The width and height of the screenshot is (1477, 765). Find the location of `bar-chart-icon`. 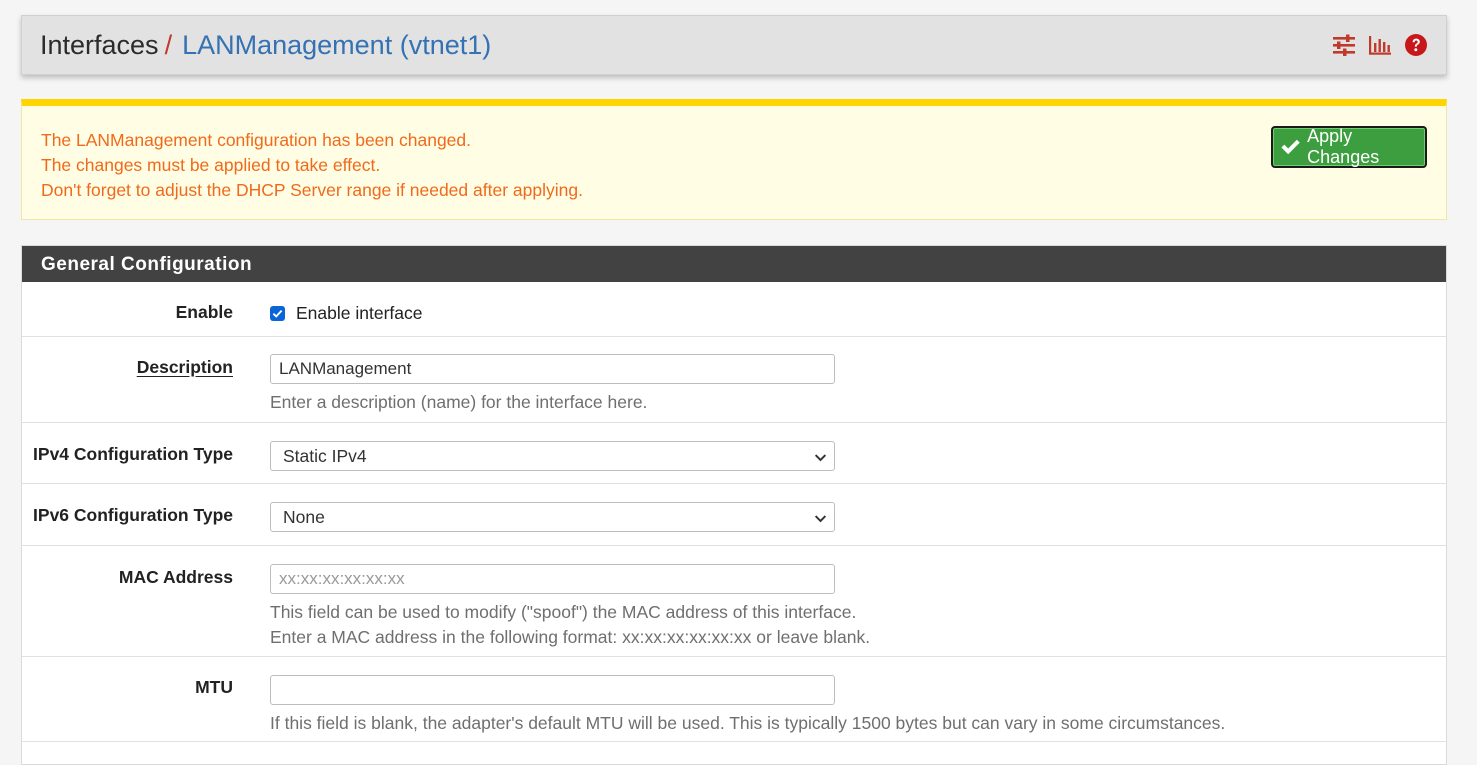

bar-chart-icon is located at coordinates (1380, 45).